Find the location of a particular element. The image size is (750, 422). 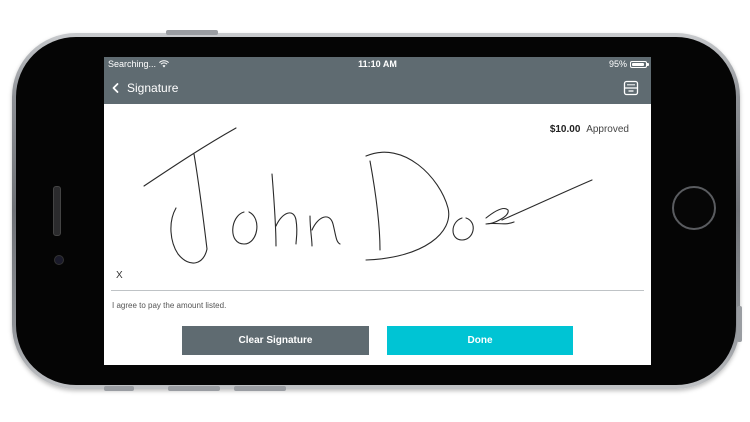

signature-stroke-j is located at coordinates (189, 208).